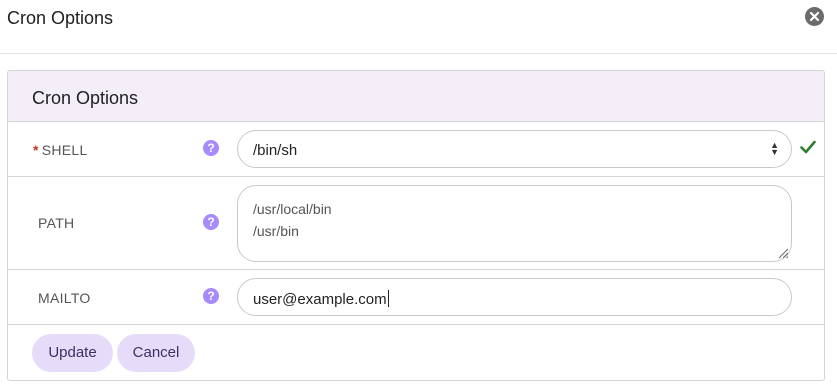 Image resolution: width=837 pixels, height=391 pixels. What do you see at coordinates (388, 298) in the screenshot?
I see `text-cursor` at bounding box center [388, 298].